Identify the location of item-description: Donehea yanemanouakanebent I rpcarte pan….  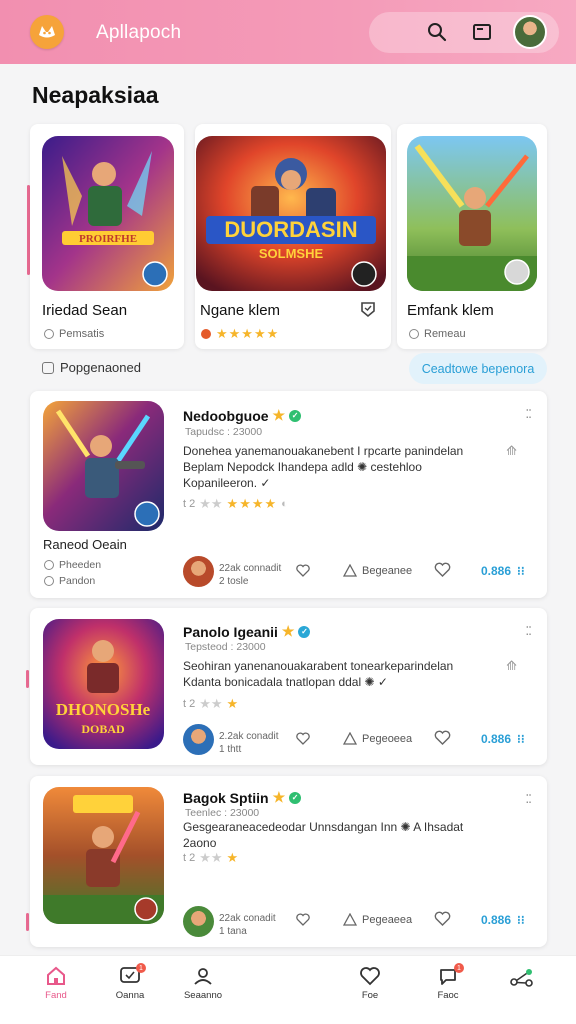
(323, 467).